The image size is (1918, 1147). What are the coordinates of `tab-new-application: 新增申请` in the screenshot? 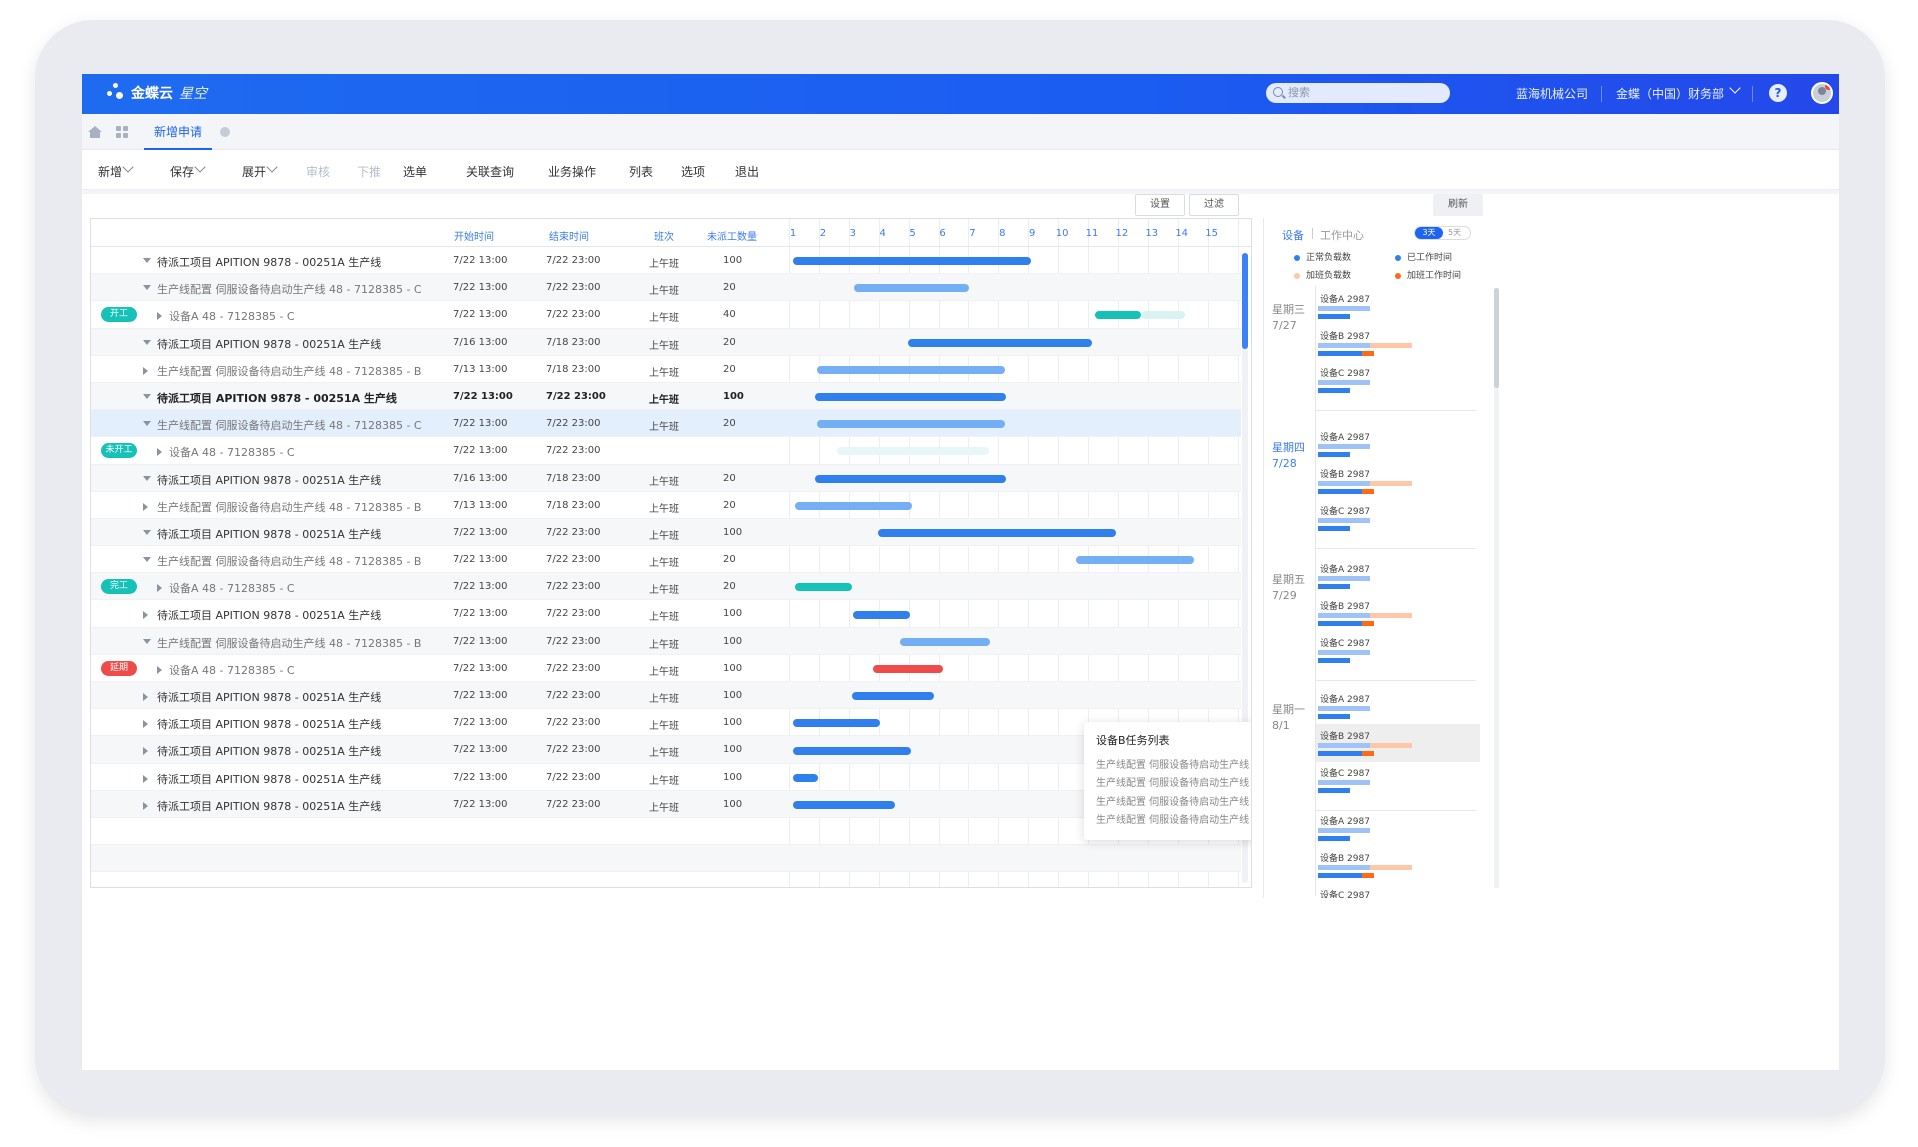 It's located at (178, 132).